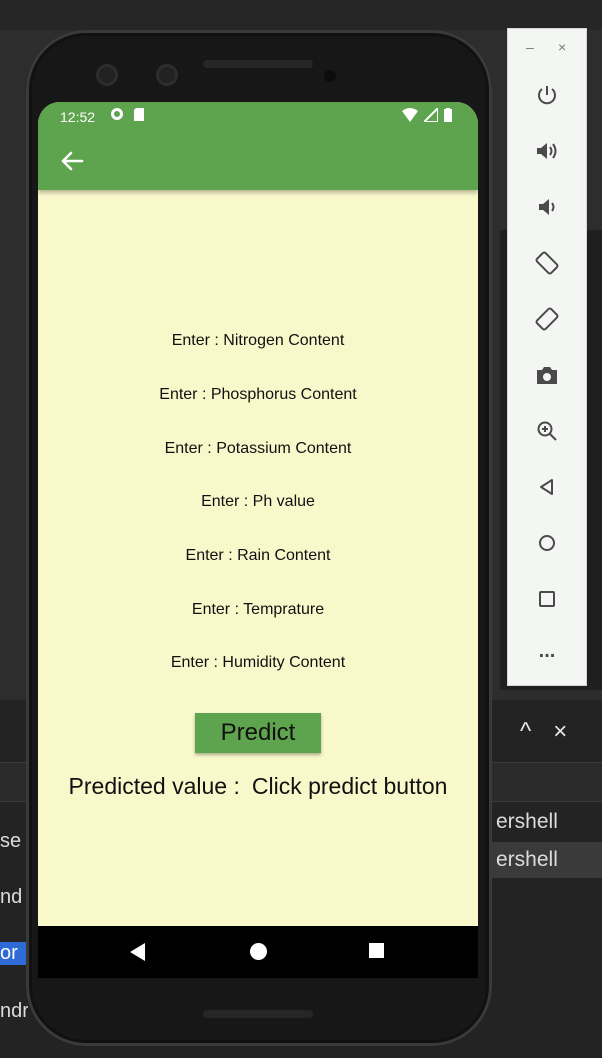 The image size is (602, 1058). What do you see at coordinates (258, 449) in the screenshot?
I see `potassium-input: Enter : Potassium Content` at bounding box center [258, 449].